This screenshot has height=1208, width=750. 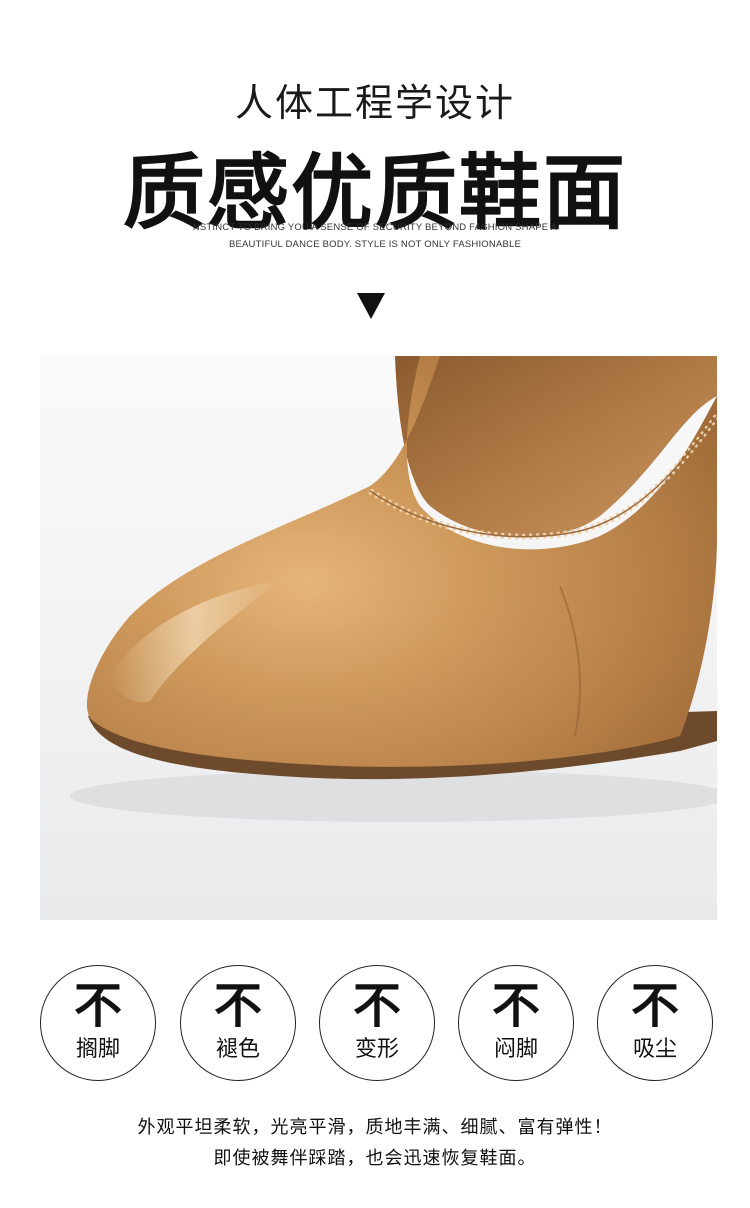 I want to click on badge-no-pinch-label: 搁脚, so click(x=97, y=1049).